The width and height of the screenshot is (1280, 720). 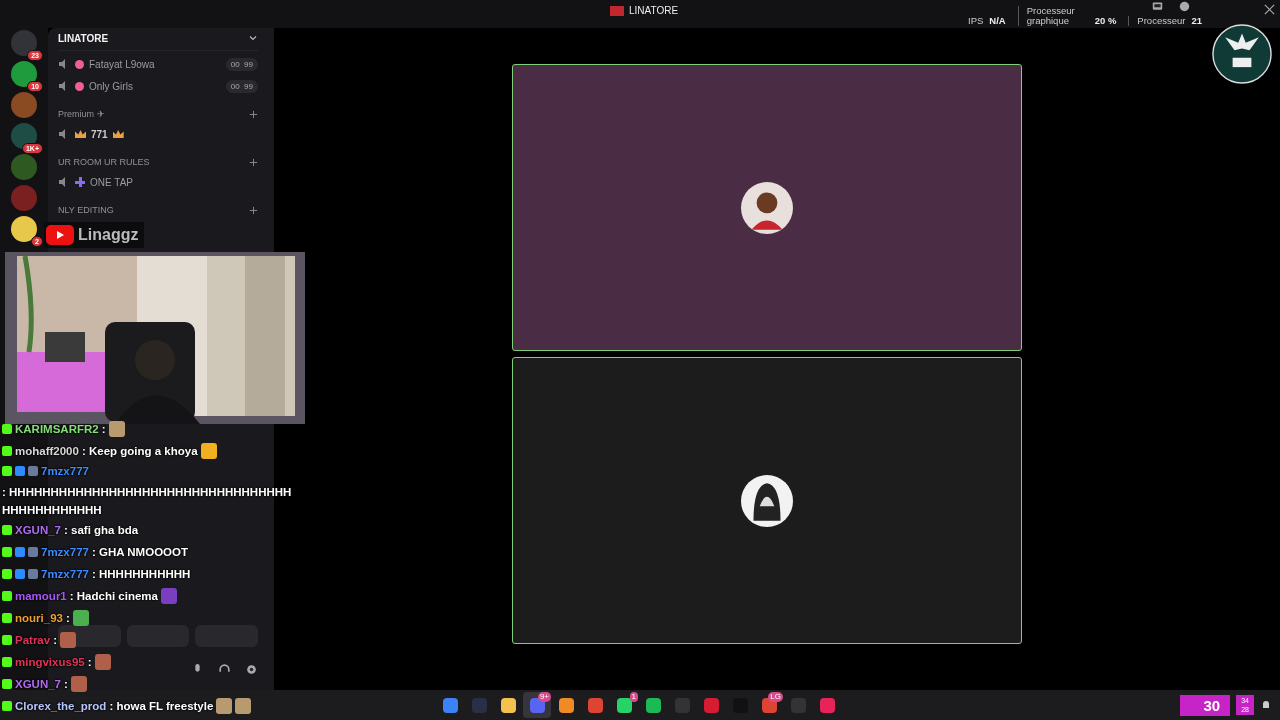 What do you see at coordinates (33, 640) in the screenshot?
I see `chat-username: Patrav` at bounding box center [33, 640].